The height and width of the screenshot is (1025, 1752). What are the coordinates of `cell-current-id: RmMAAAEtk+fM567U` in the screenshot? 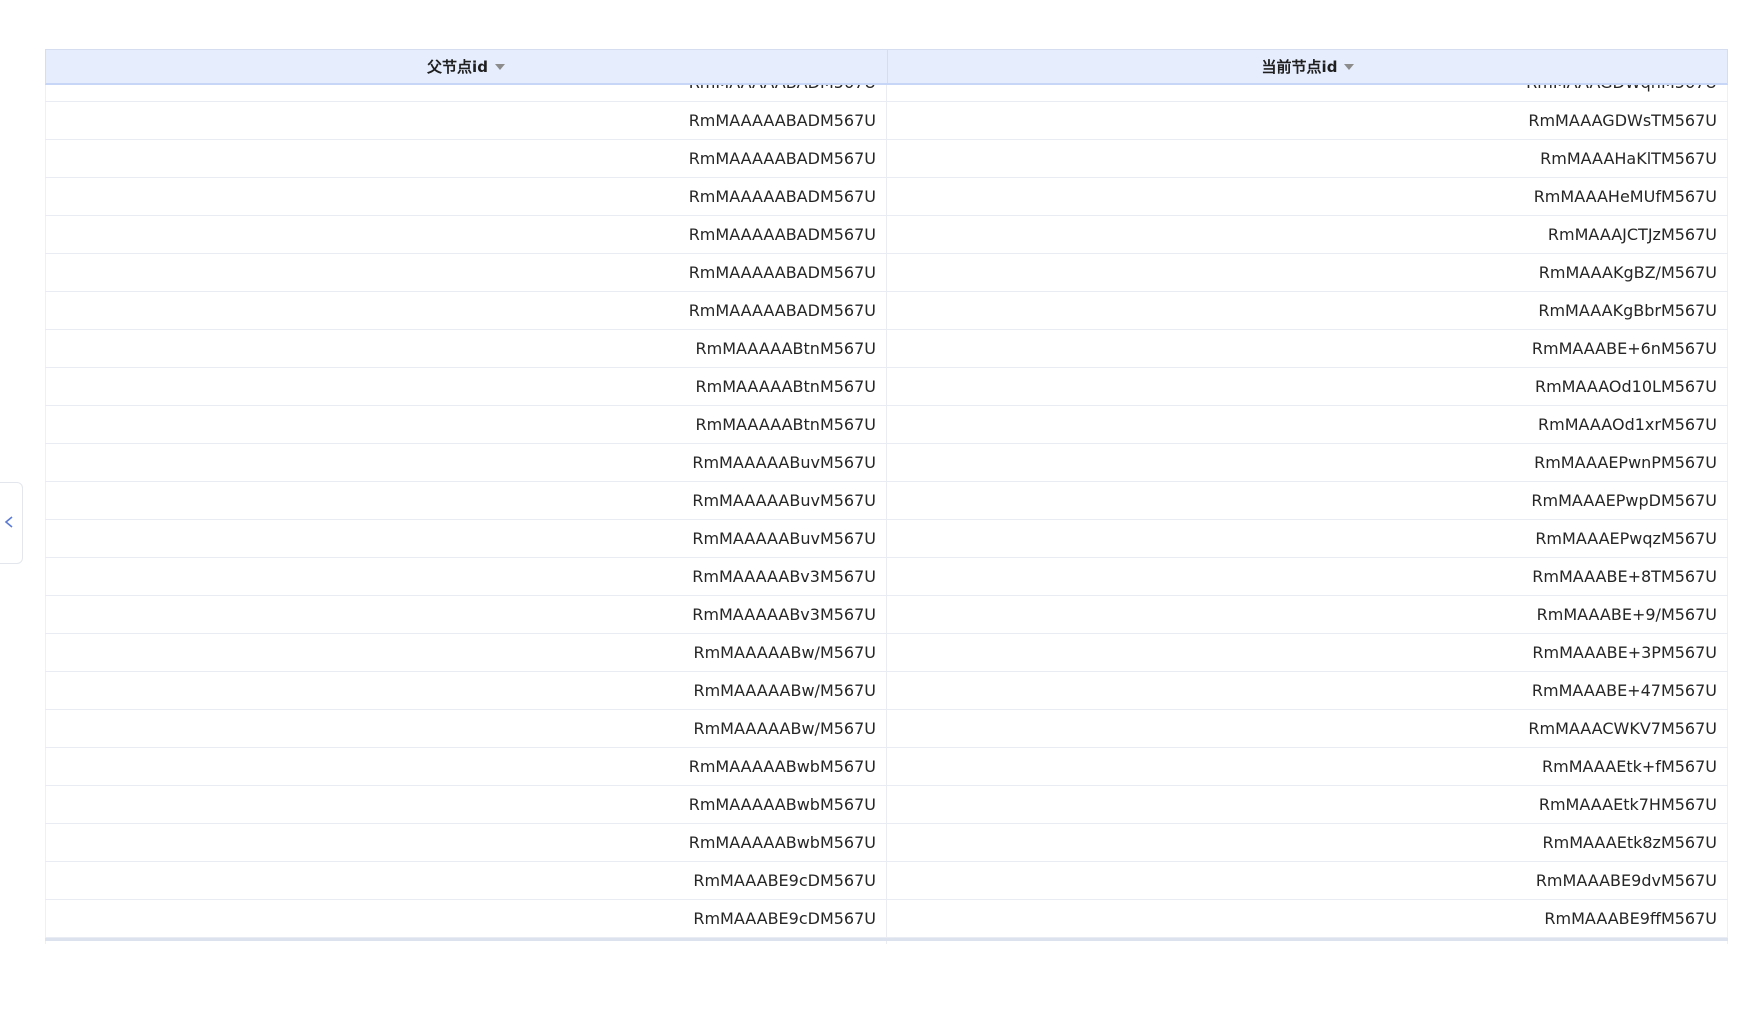 It's located at (1307, 766).